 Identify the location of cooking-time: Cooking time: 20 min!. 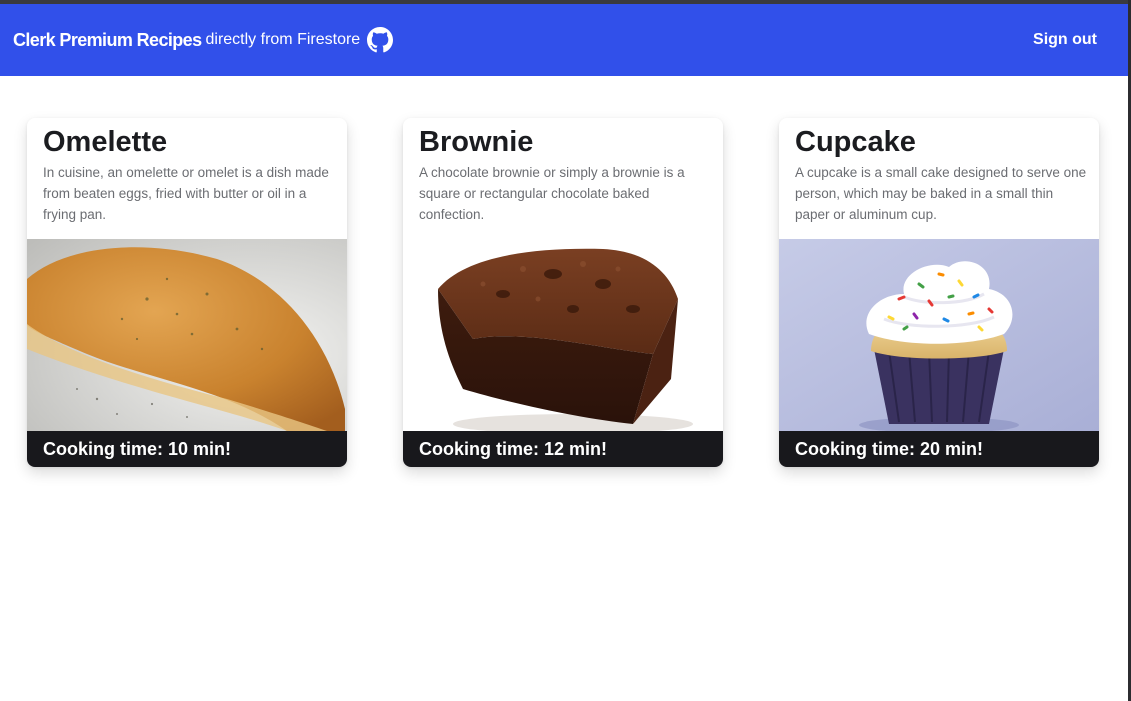
(939, 449).